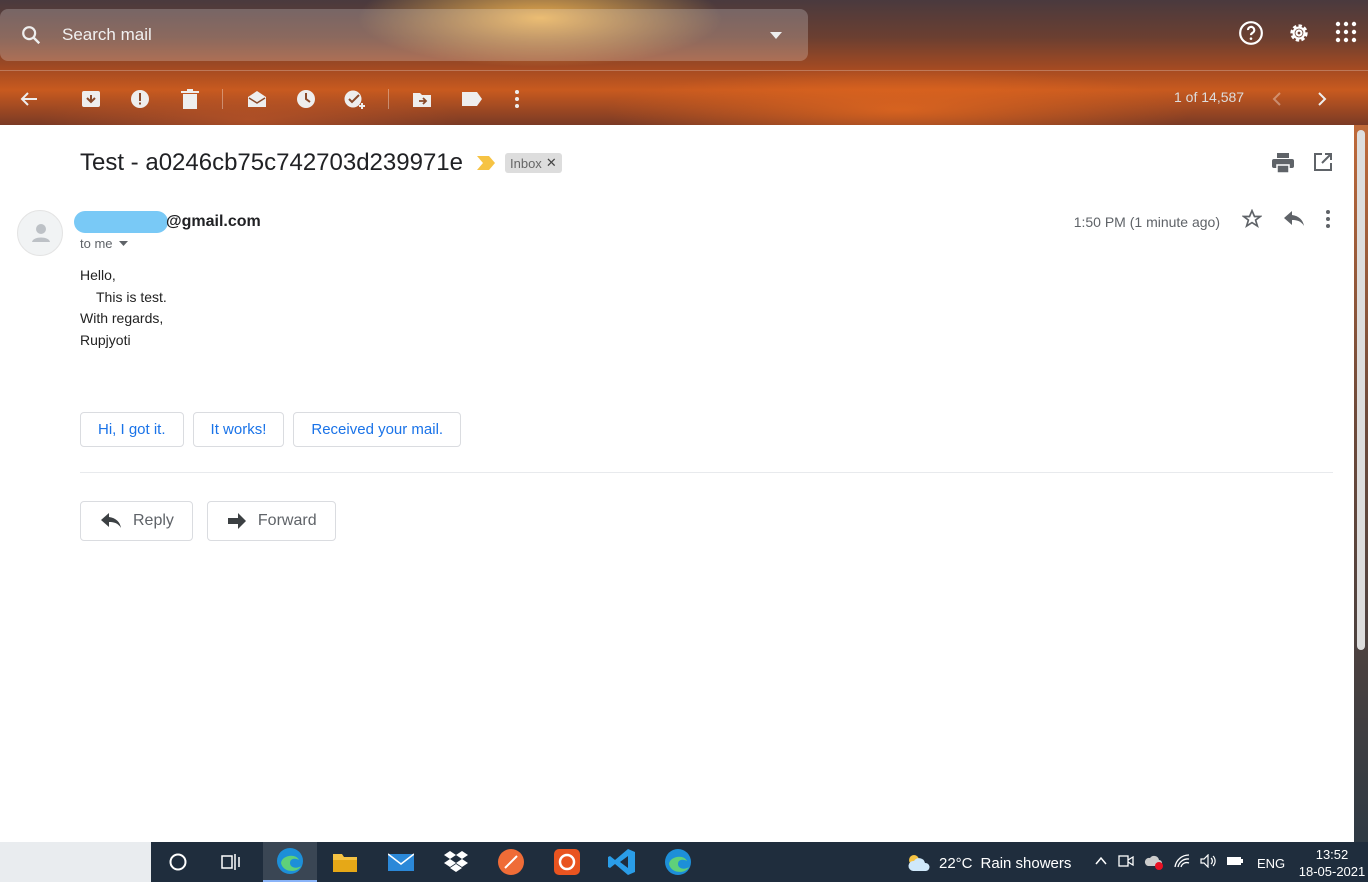  I want to click on battery-icon, so click(1235, 864).